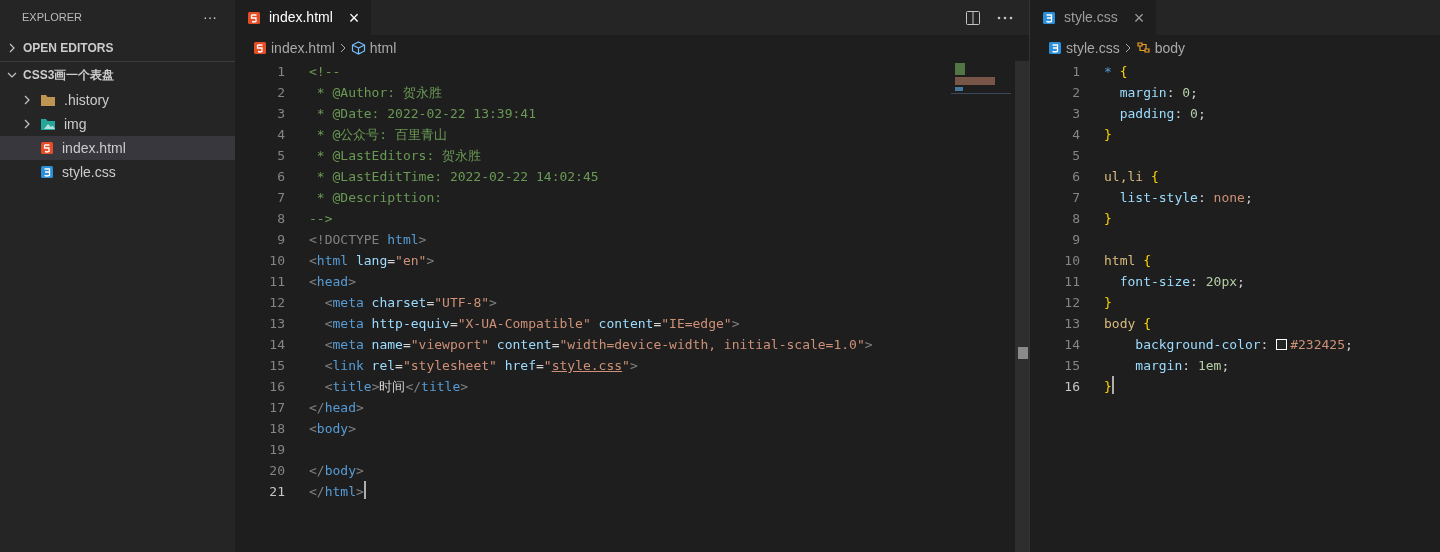  I want to click on code-text: title, so click(441, 387).